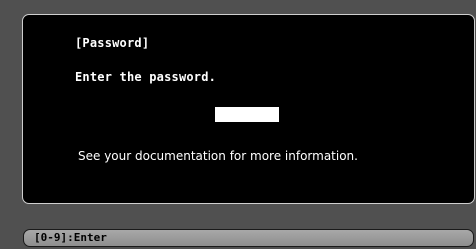 The width and height of the screenshot is (476, 249). Describe the element at coordinates (146, 77) in the screenshot. I see `password-prompt: Enter the password.` at that location.